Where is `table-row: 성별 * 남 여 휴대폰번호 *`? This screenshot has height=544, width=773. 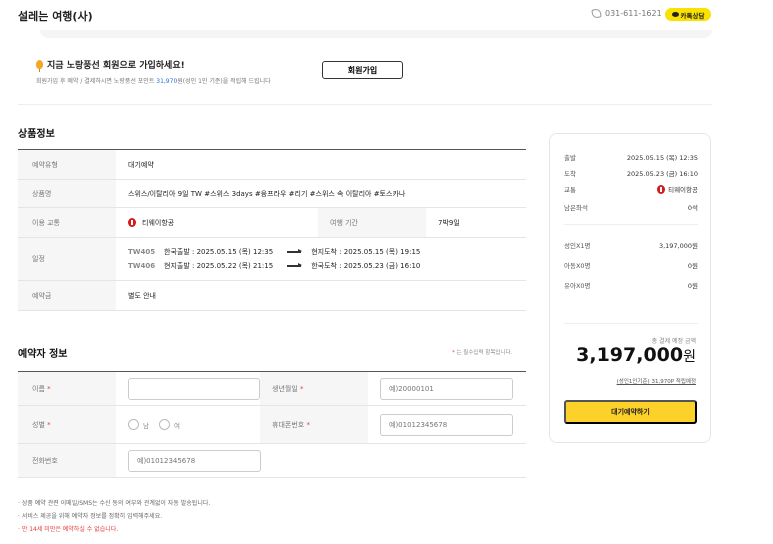 table-row: 성별 * 남 여 휴대폰번호 * is located at coordinates (272, 425).